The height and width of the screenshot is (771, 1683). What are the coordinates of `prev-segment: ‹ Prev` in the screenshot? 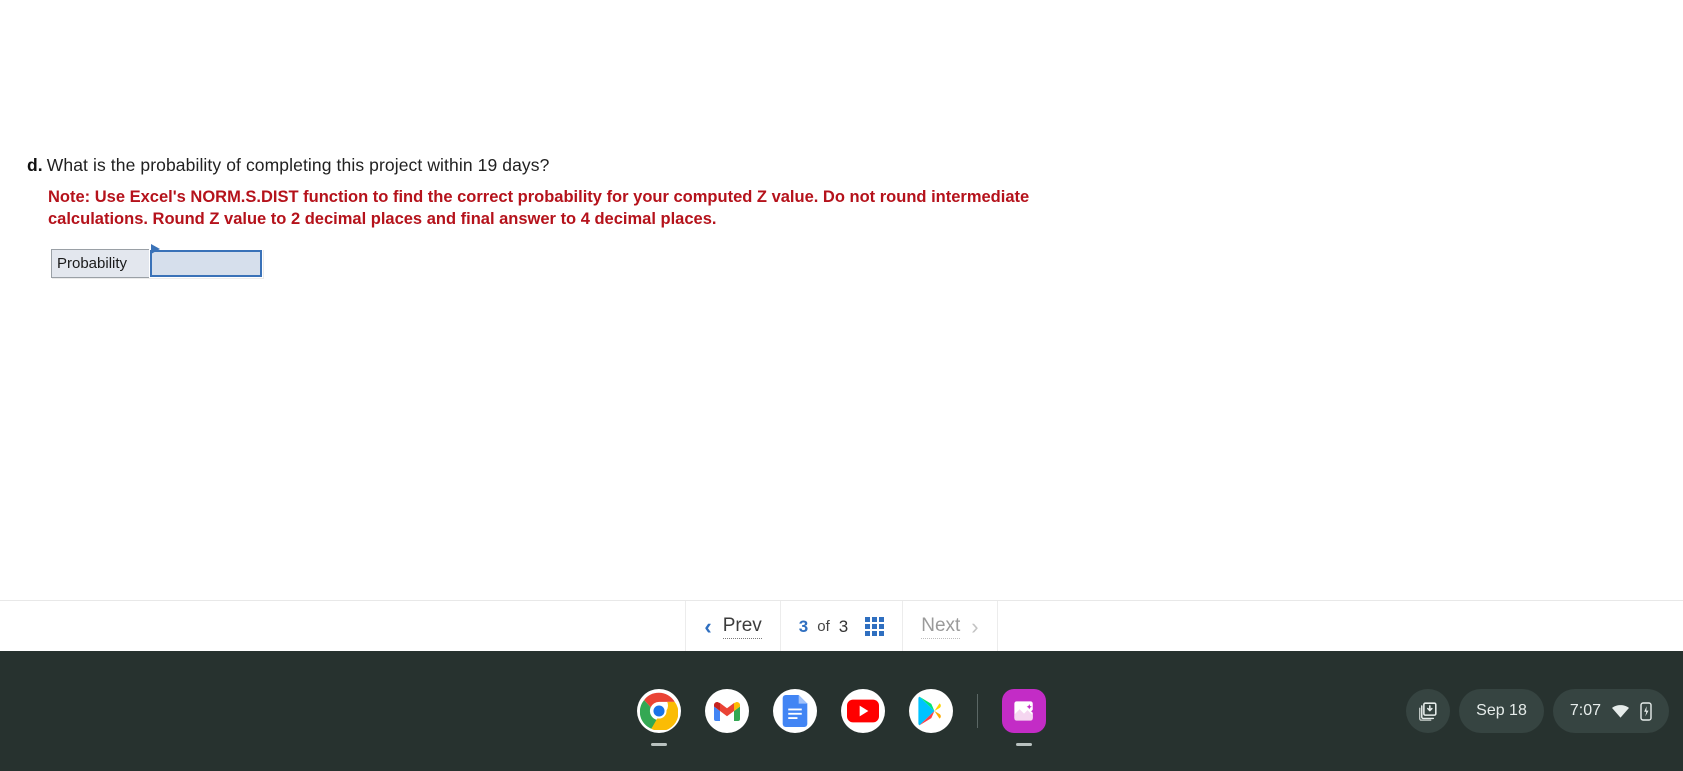 It's located at (732, 626).